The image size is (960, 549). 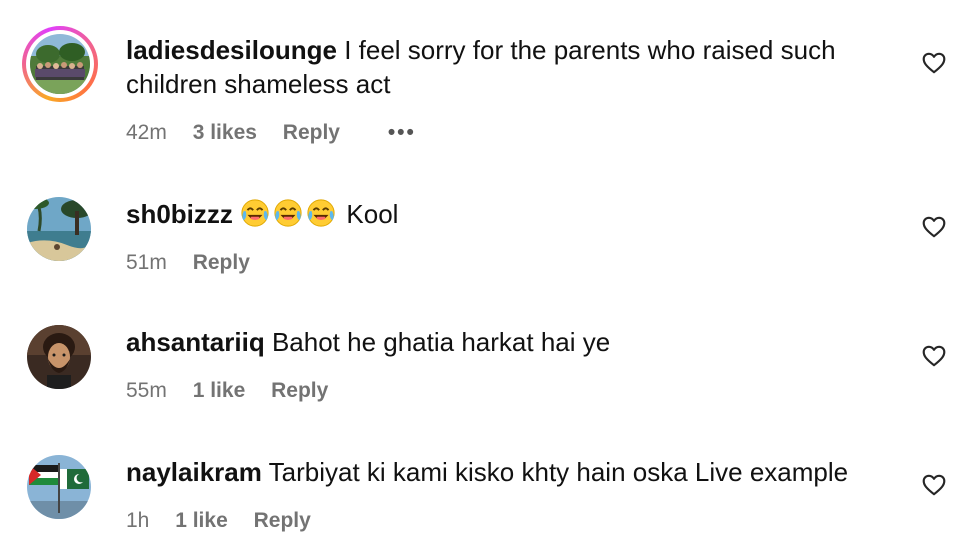 I want to click on comment-meta: 42m 3 likes Reply •••, so click(x=281, y=133).